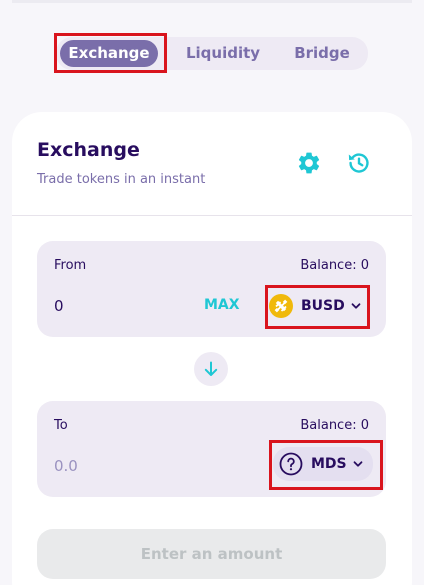  What do you see at coordinates (223, 53) in the screenshot?
I see `tab-liquidity: Liquidity` at bounding box center [223, 53].